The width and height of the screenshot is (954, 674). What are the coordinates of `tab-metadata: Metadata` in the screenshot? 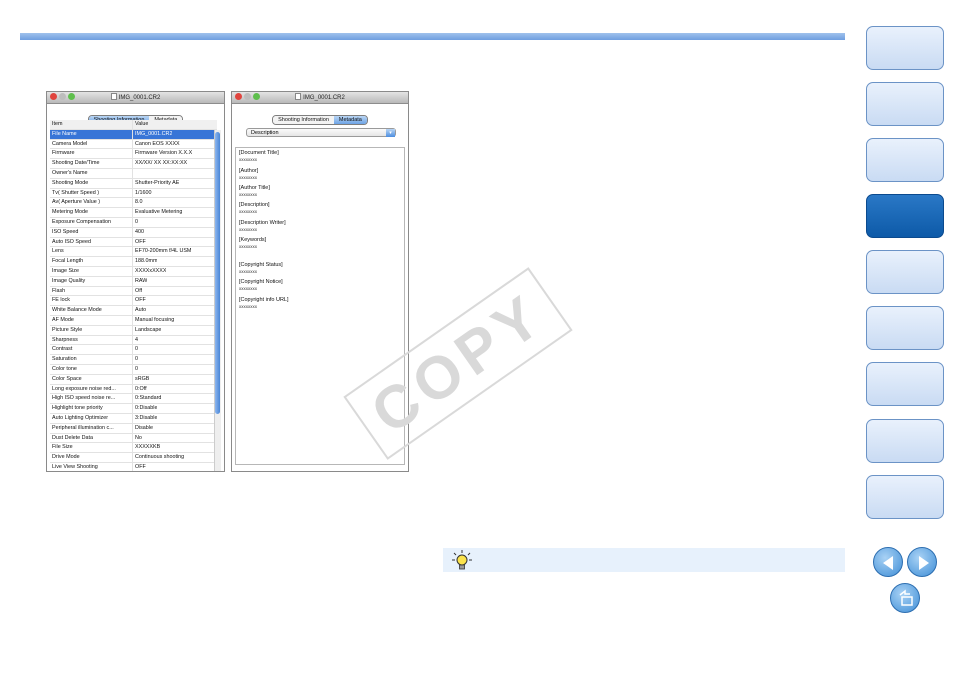 It's located at (350, 120).